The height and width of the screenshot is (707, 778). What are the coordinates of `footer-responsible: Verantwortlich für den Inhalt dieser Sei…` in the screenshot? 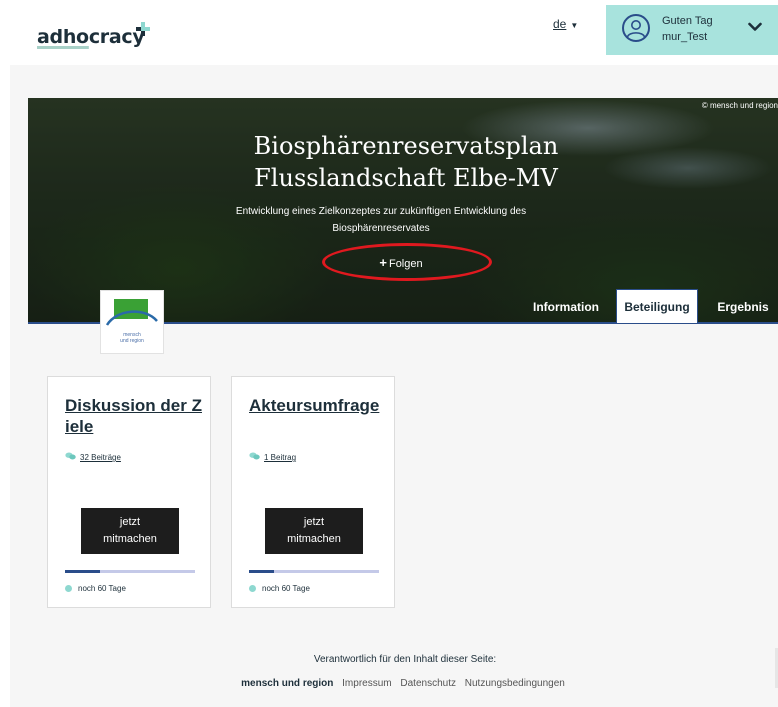 It's located at (405, 659).